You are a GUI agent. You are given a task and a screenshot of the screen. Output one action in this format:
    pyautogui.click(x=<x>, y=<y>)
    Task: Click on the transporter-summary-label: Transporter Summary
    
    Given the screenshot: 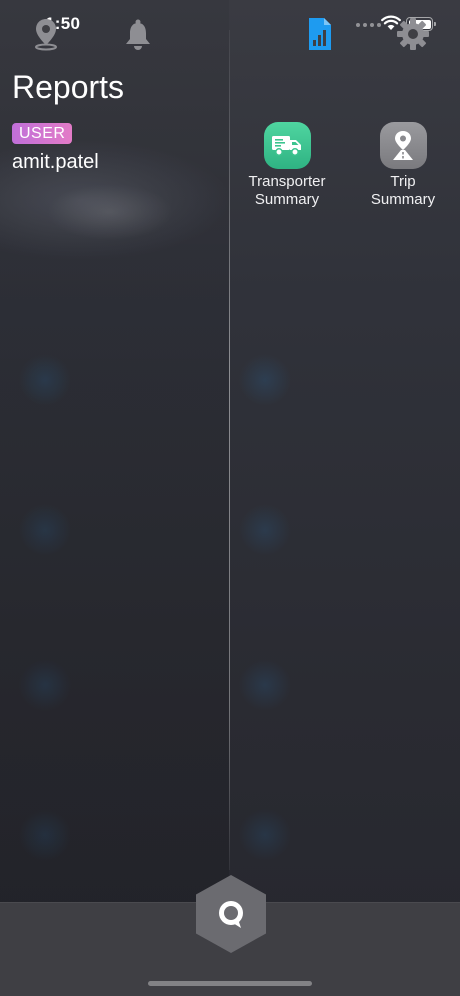 What is the action you would take?
    pyautogui.click(x=287, y=191)
    